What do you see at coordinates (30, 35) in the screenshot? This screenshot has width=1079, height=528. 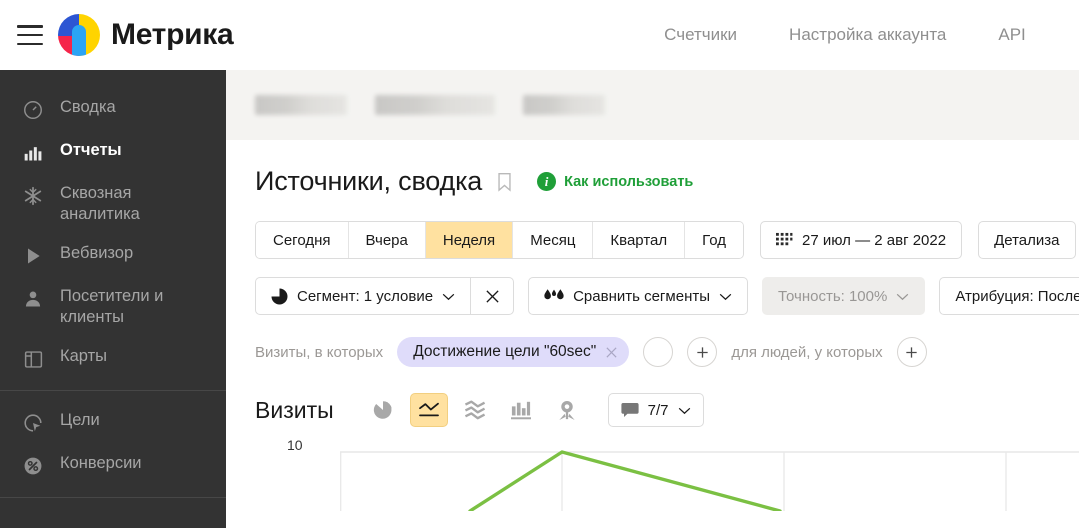 I see `hamburger-icon` at bounding box center [30, 35].